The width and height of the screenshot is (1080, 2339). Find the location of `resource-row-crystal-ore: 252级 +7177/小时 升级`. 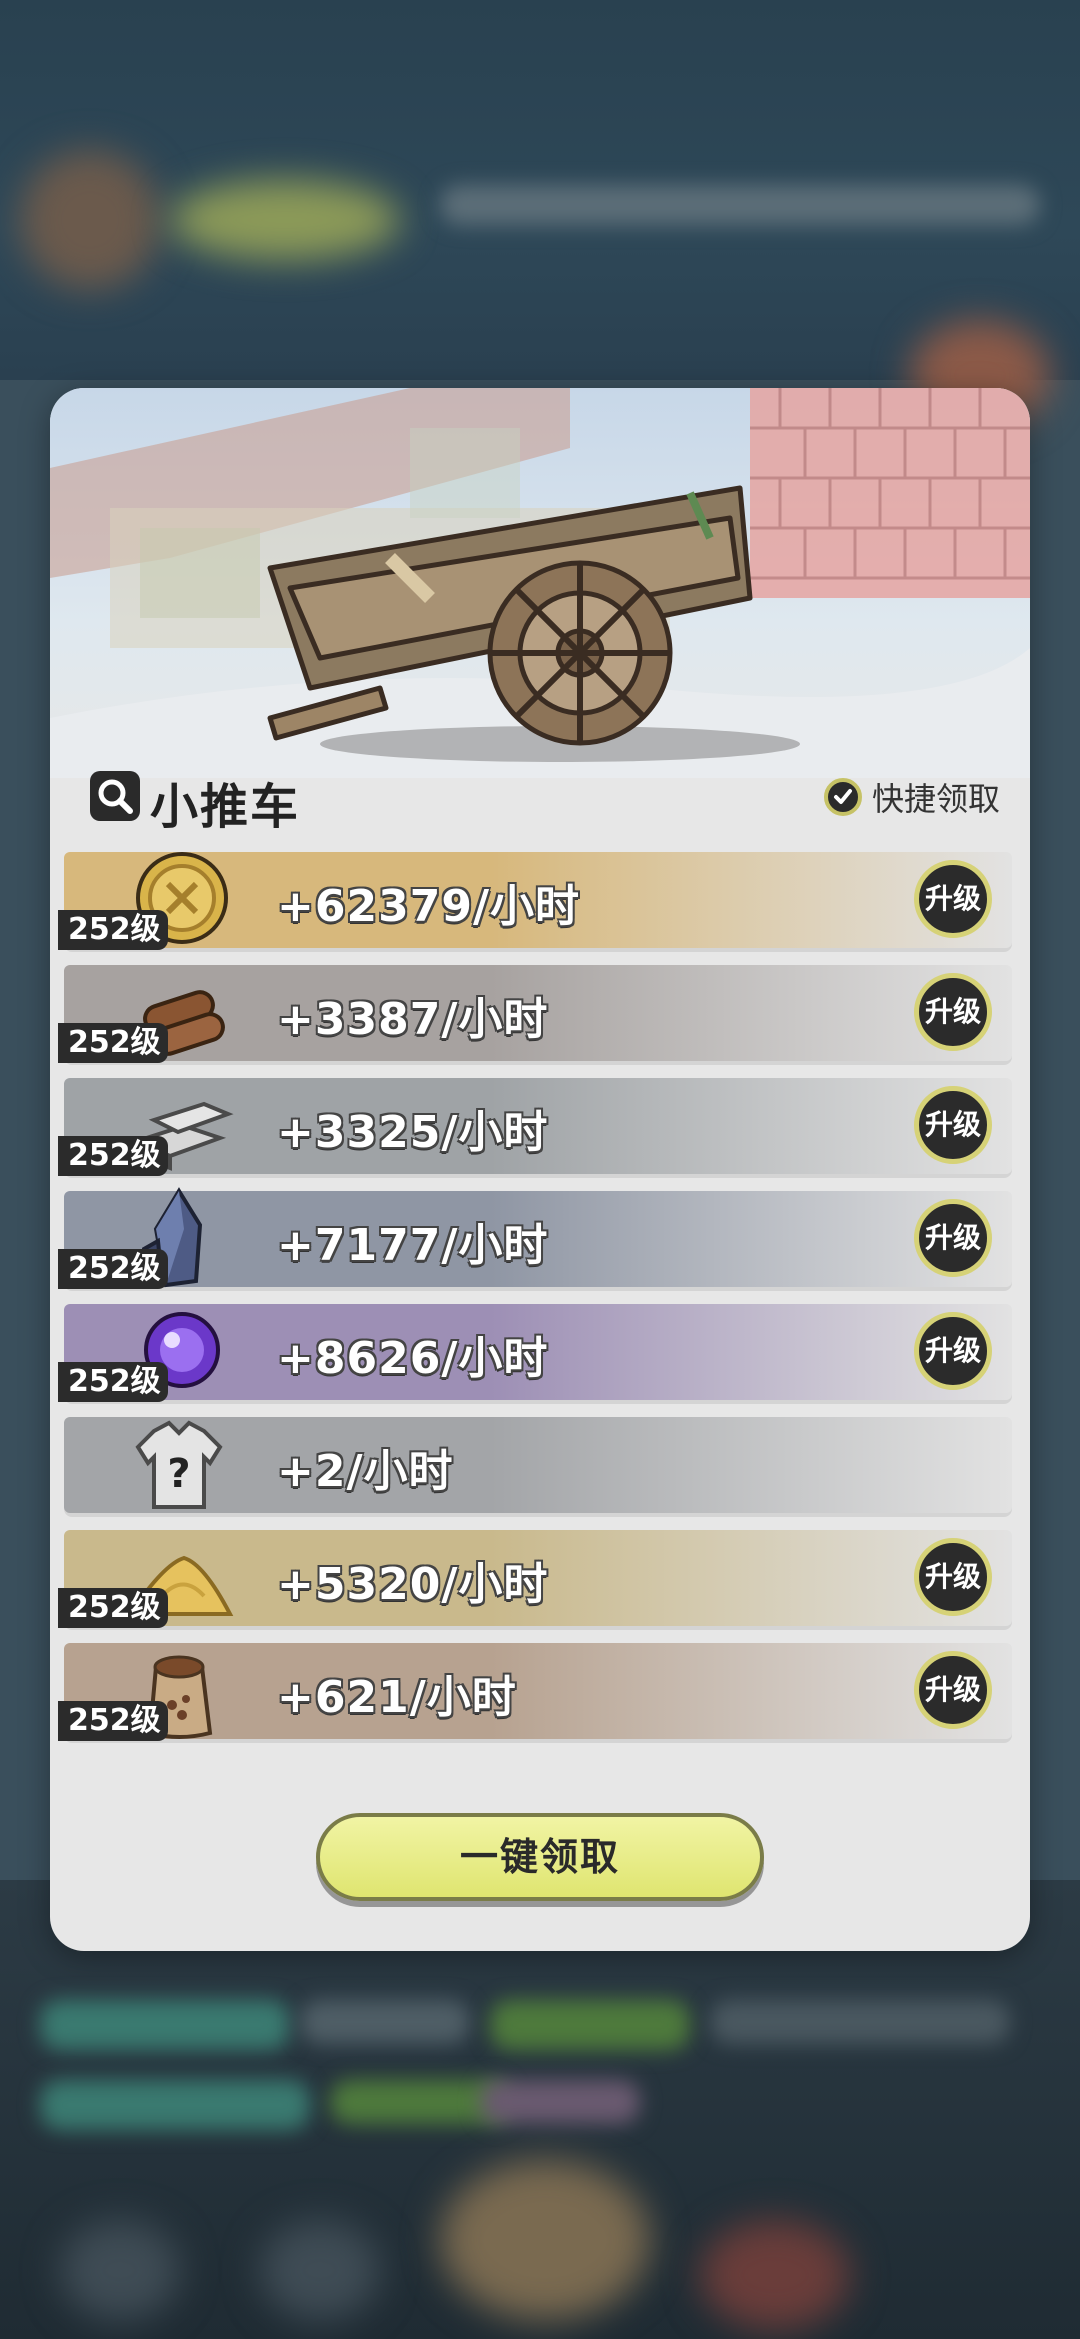

resource-row-crystal-ore: 252级 +7177/小时 升级 is located at coordinates (535, 1238).